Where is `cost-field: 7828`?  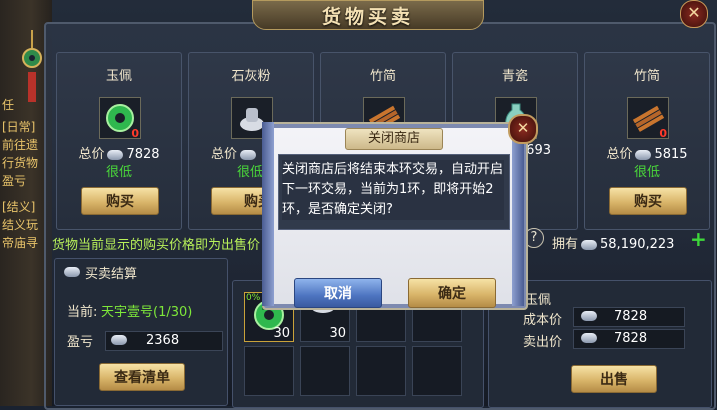
cost-field: 7828 is located at coordinates (629, 317).